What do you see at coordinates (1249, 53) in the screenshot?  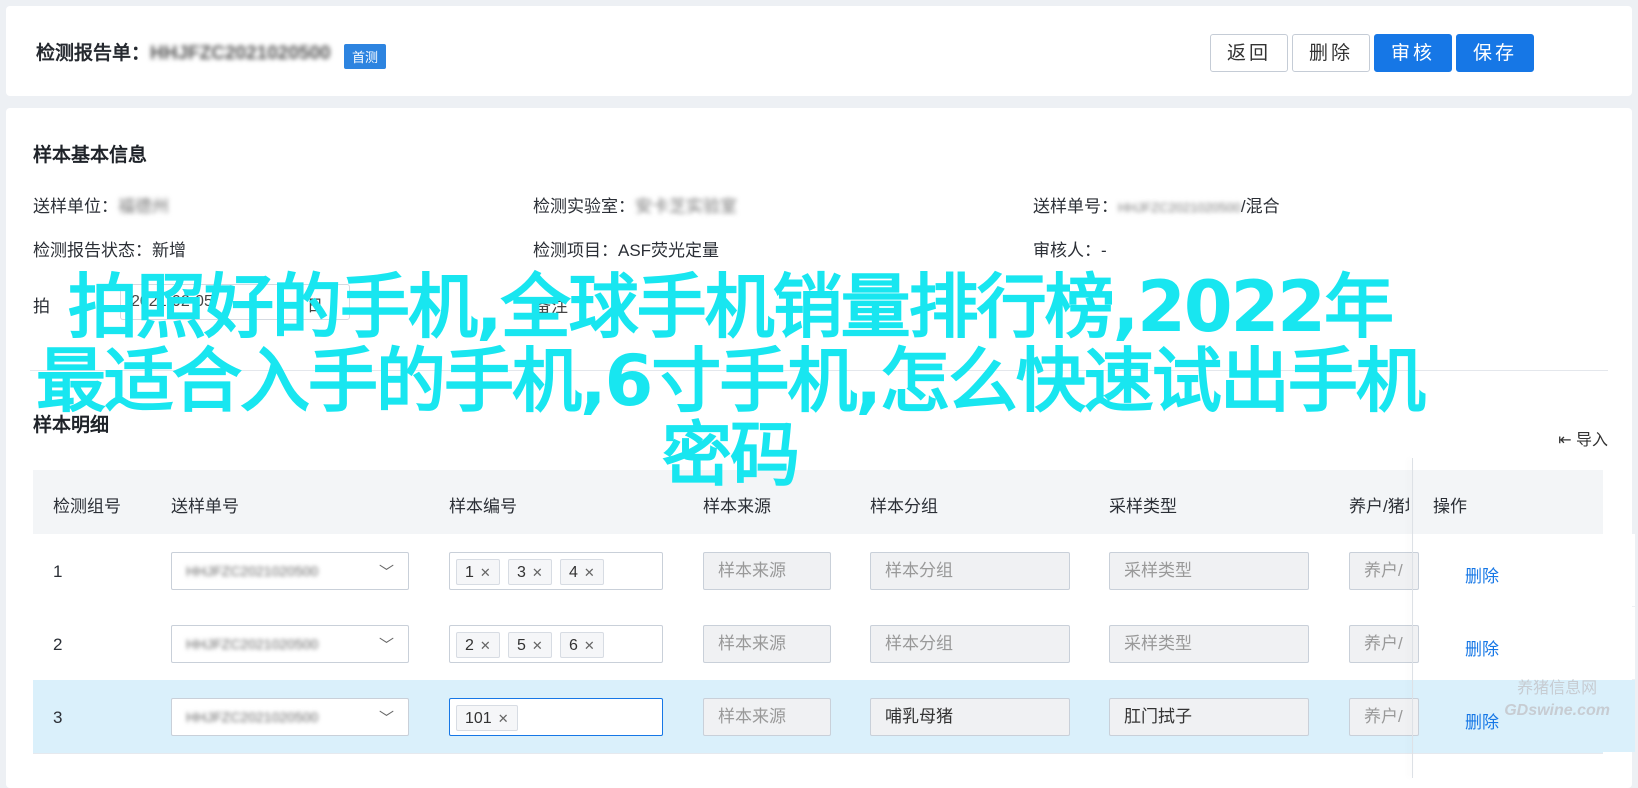 I see `back-button: 返回` at bounding box center [1249, 53].